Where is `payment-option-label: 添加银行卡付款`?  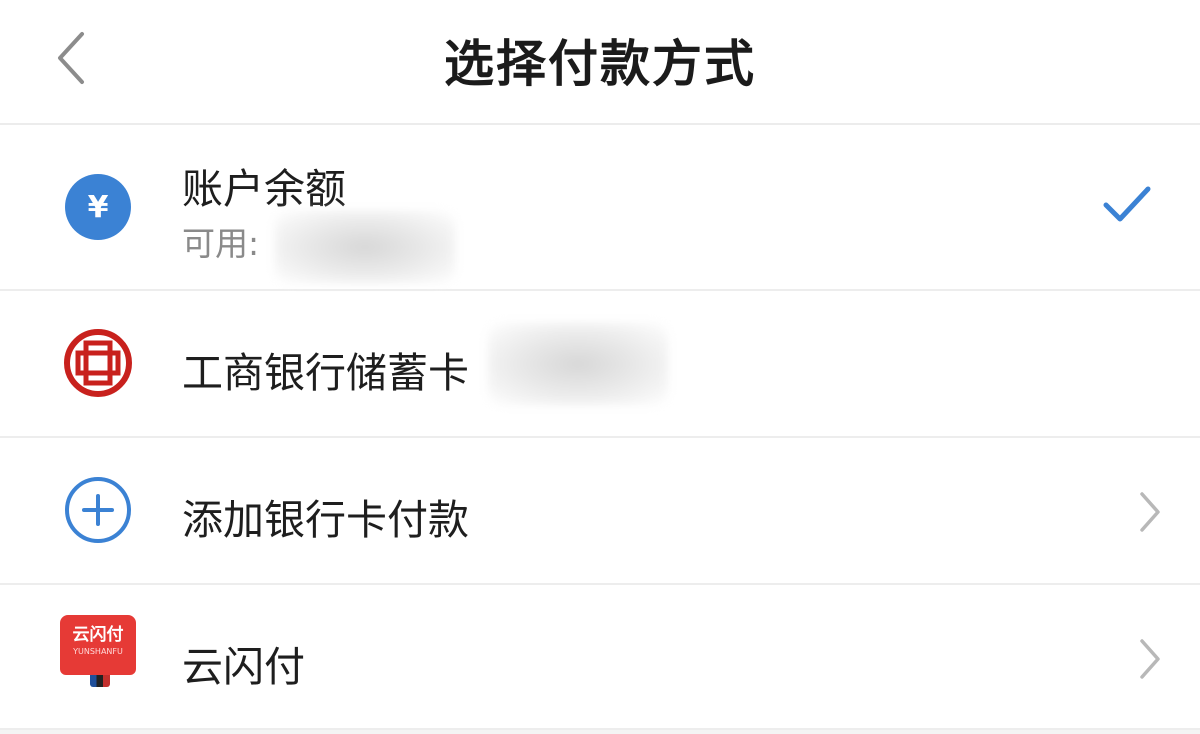 payment-option-label: 添加银行卡付款 is located at coordinates (325, 520).